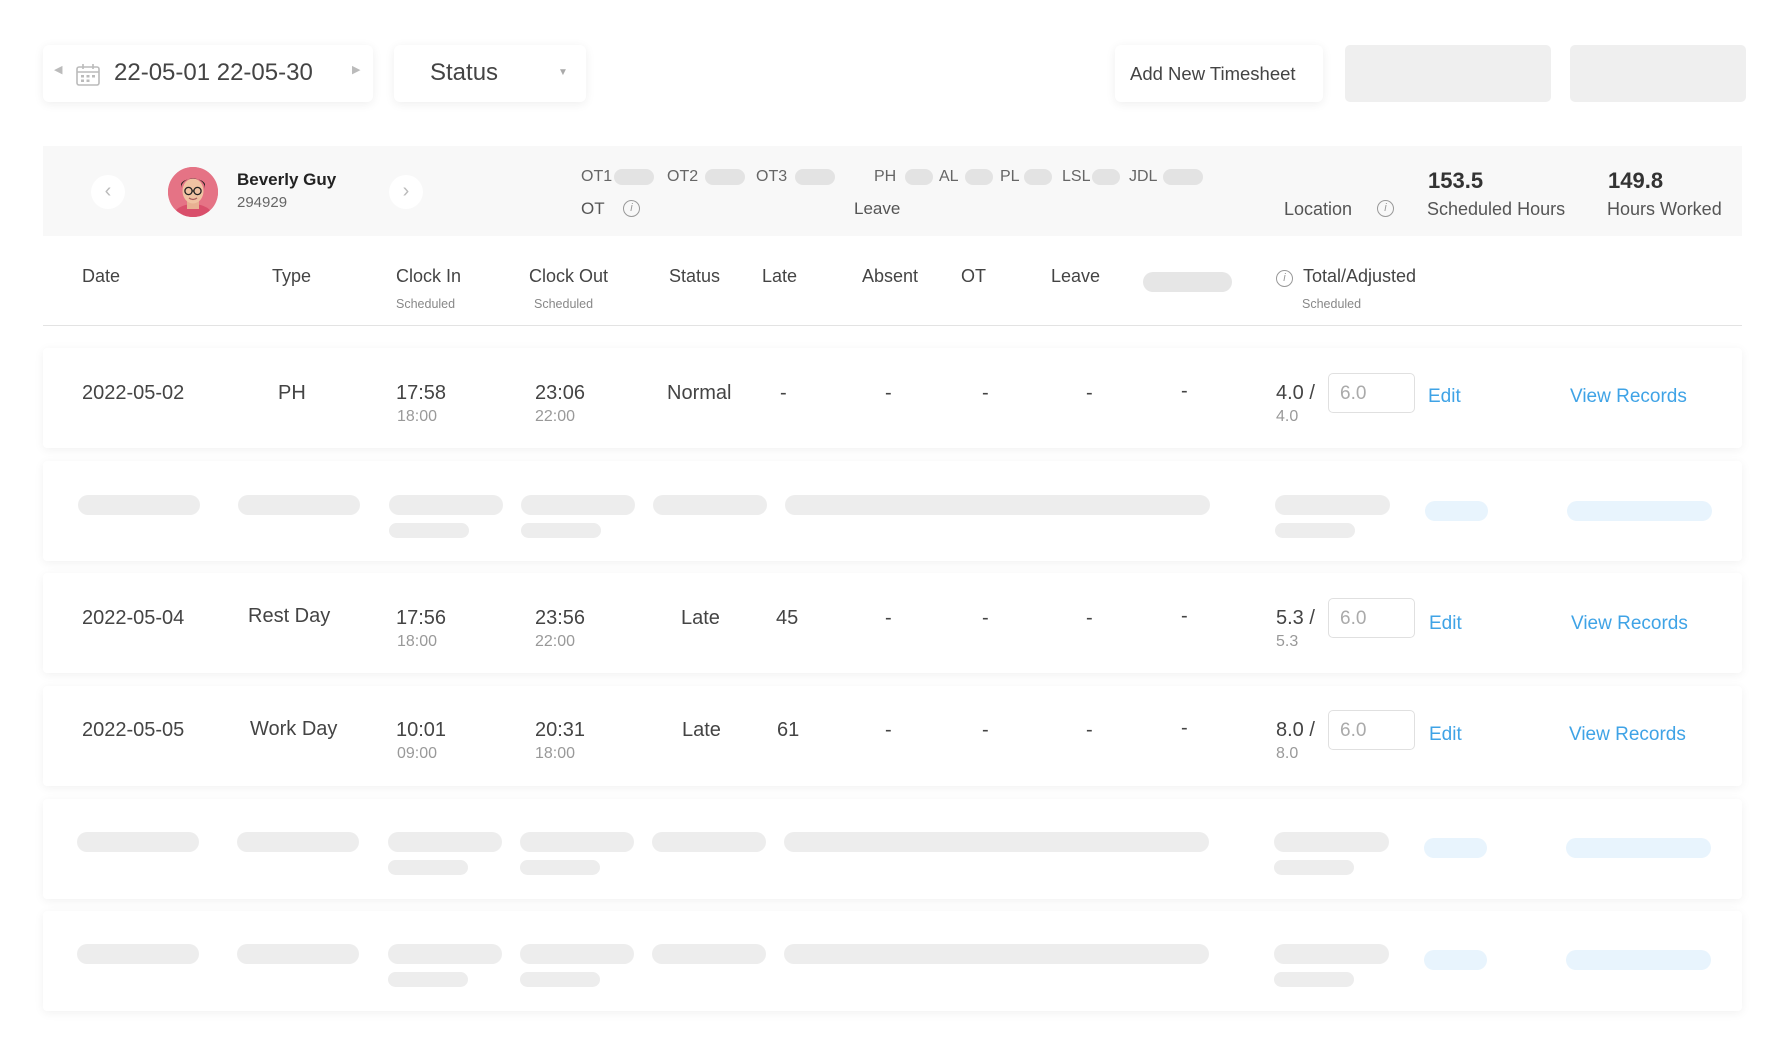 Image resolution: width=1780 pixels, height=1060 pixels. I want to click on avatar, so click(193, 192).